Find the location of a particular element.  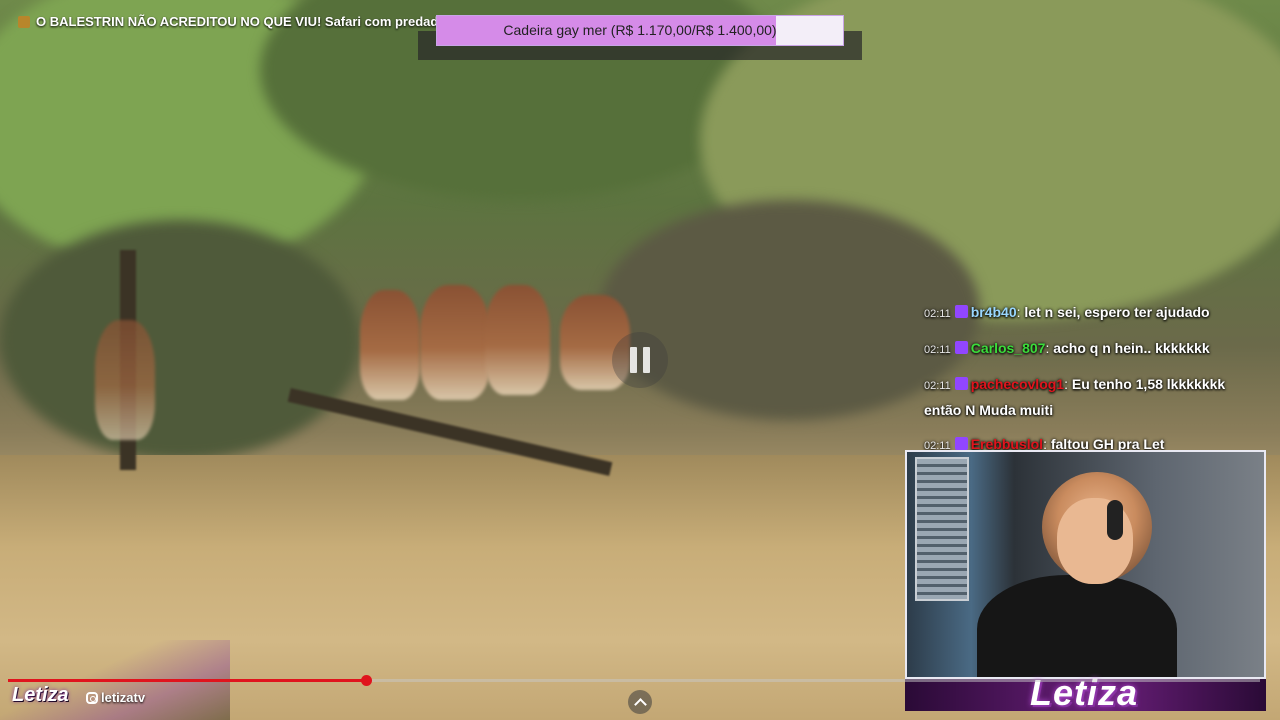

chat-message: 02:11 Carlos_807: acho q n hein.. kkkkkkk is located at coordinates (1089, 349).